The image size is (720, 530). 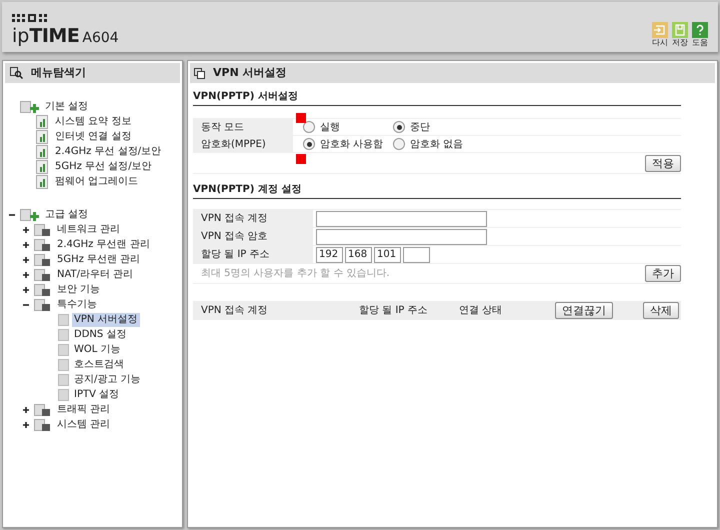 What do you see at coordinates (700, 43) in the screenshot?
I see `action-label: 도움` at bounding box center [700, 43].